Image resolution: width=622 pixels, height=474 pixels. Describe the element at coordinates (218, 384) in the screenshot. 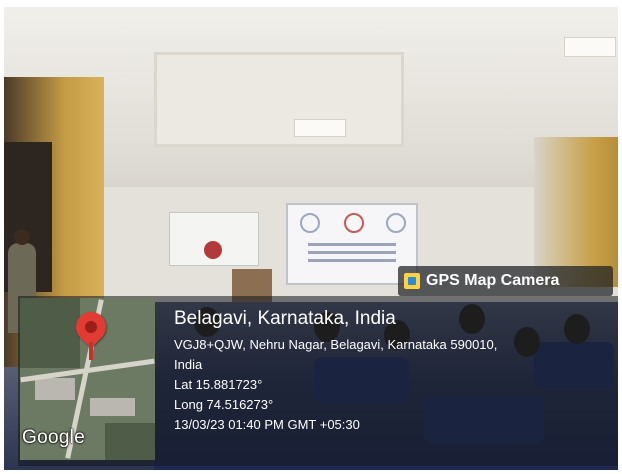

I see `latitude: Lat 15.881723°` at that location.